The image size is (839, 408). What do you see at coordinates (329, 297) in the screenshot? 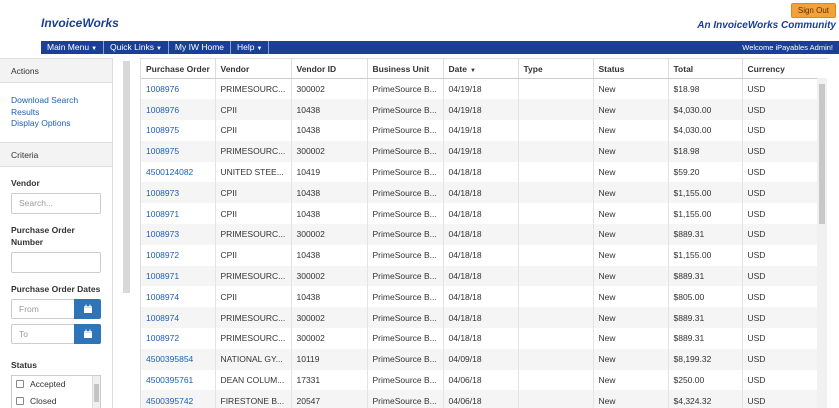
I see `table-cell: 10438` at bounding box center [329, 297].